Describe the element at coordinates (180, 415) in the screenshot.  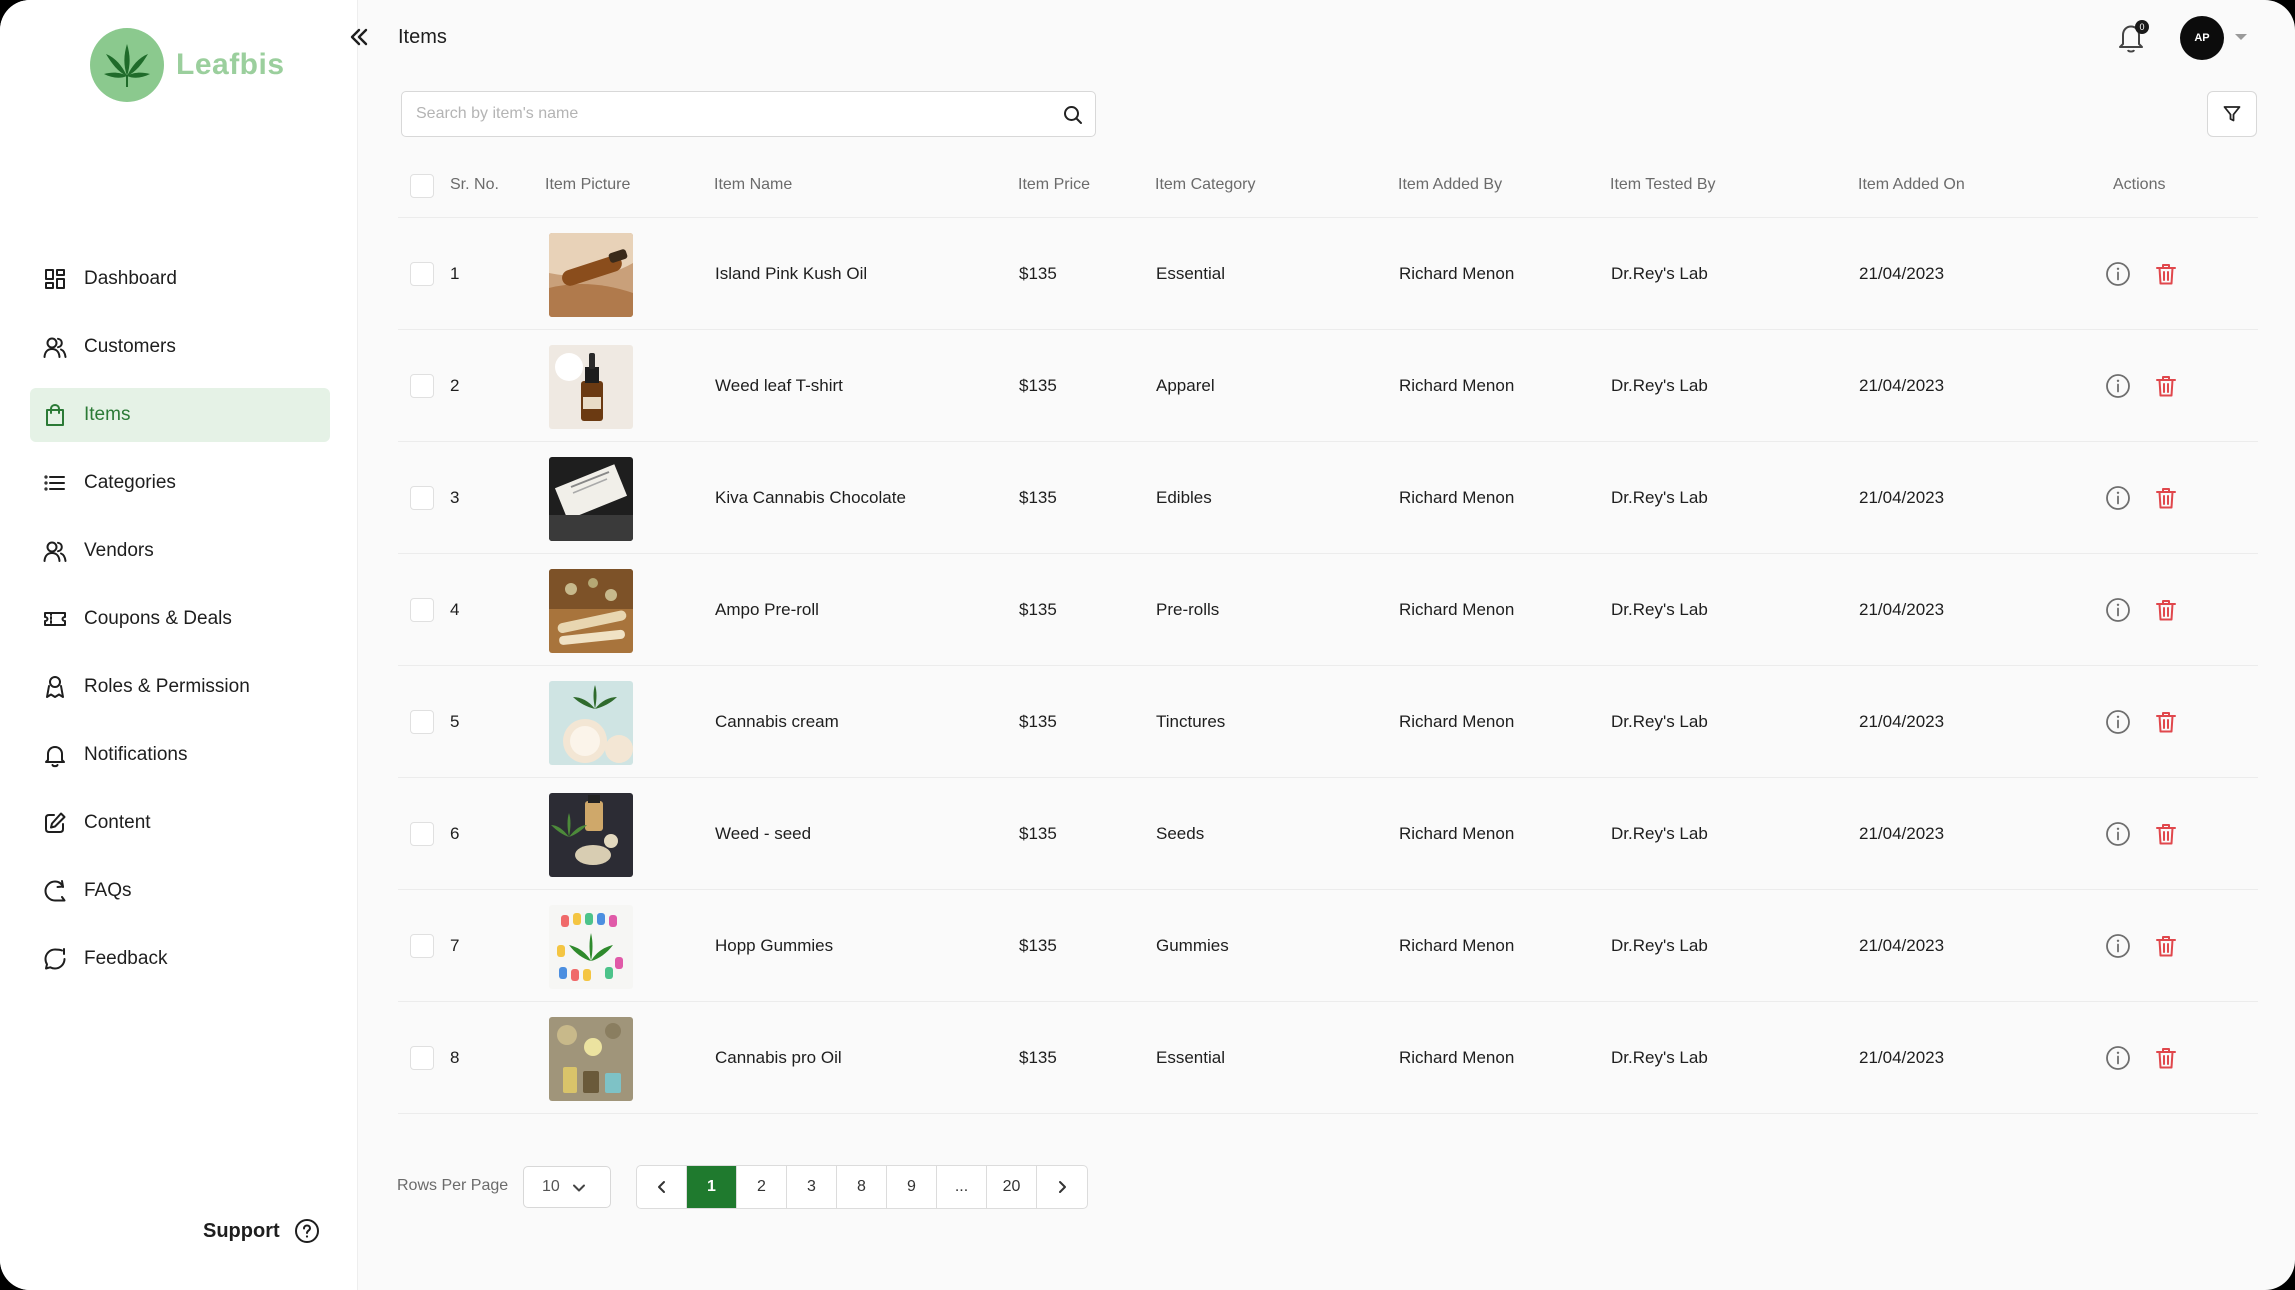
I see `sidebar-item-items: Items` at that location.